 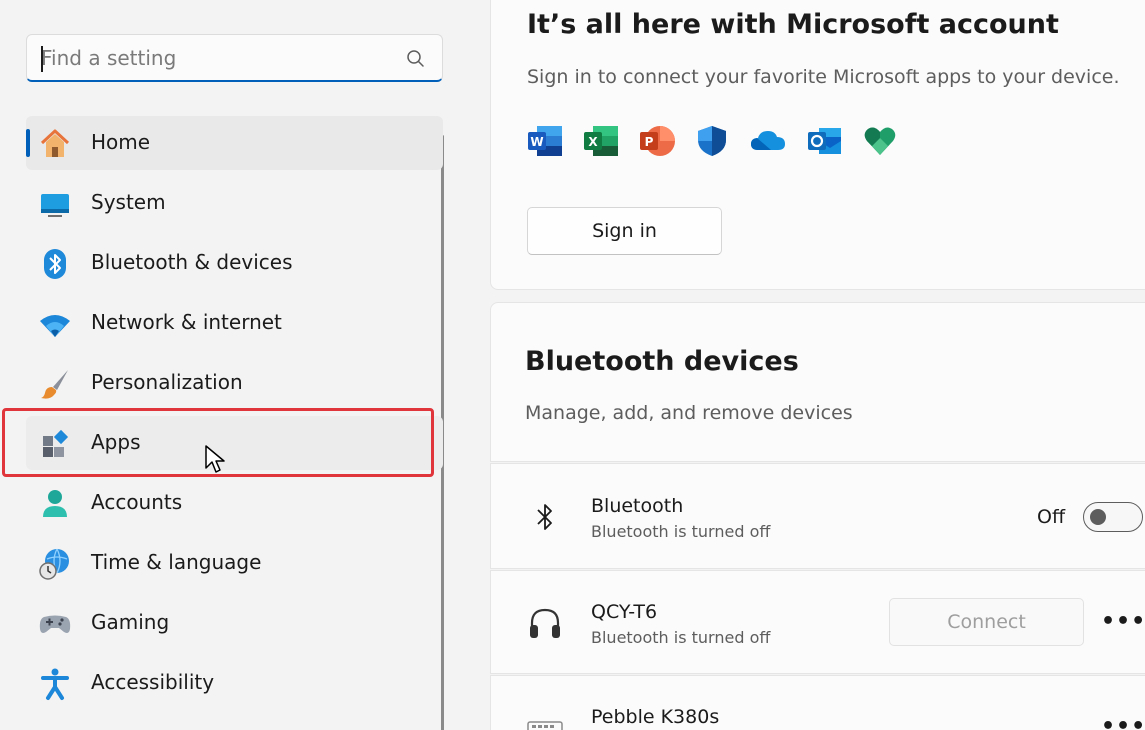 What do you see at coordinates (545, 141) in the screenshot?
I see `word-icon: W` at bounding box center [545, 141].